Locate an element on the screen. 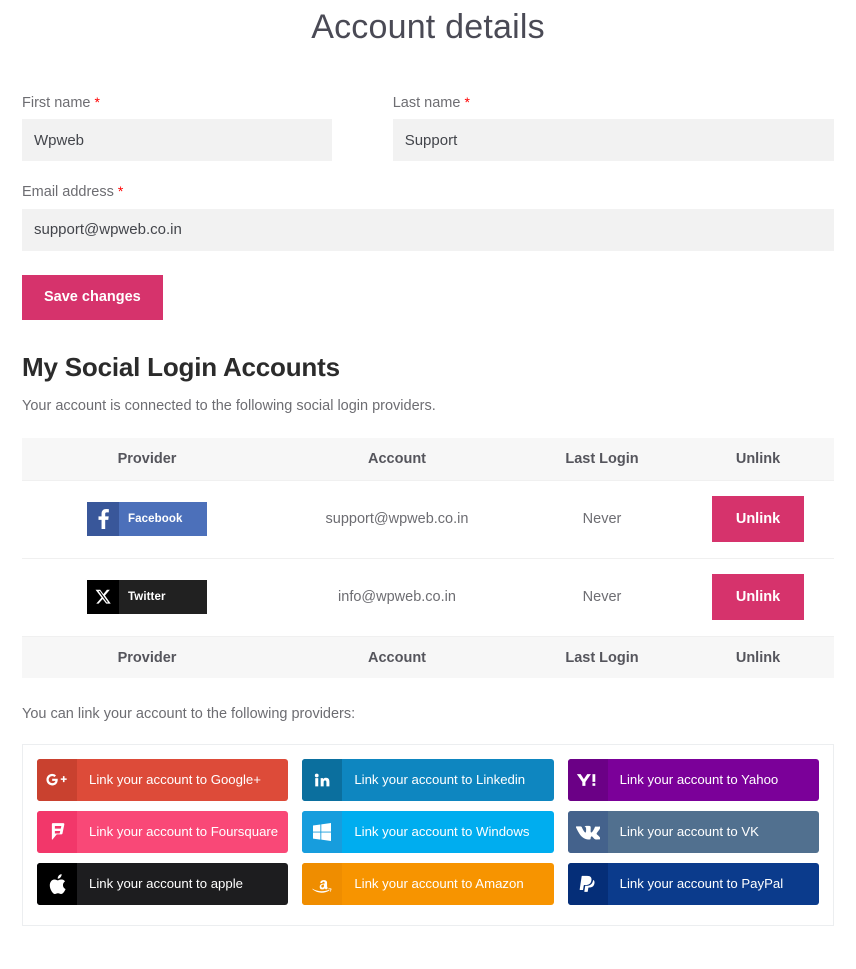 The image size is (856, 969). foursquare-icon is located at coordinates (57, 832).